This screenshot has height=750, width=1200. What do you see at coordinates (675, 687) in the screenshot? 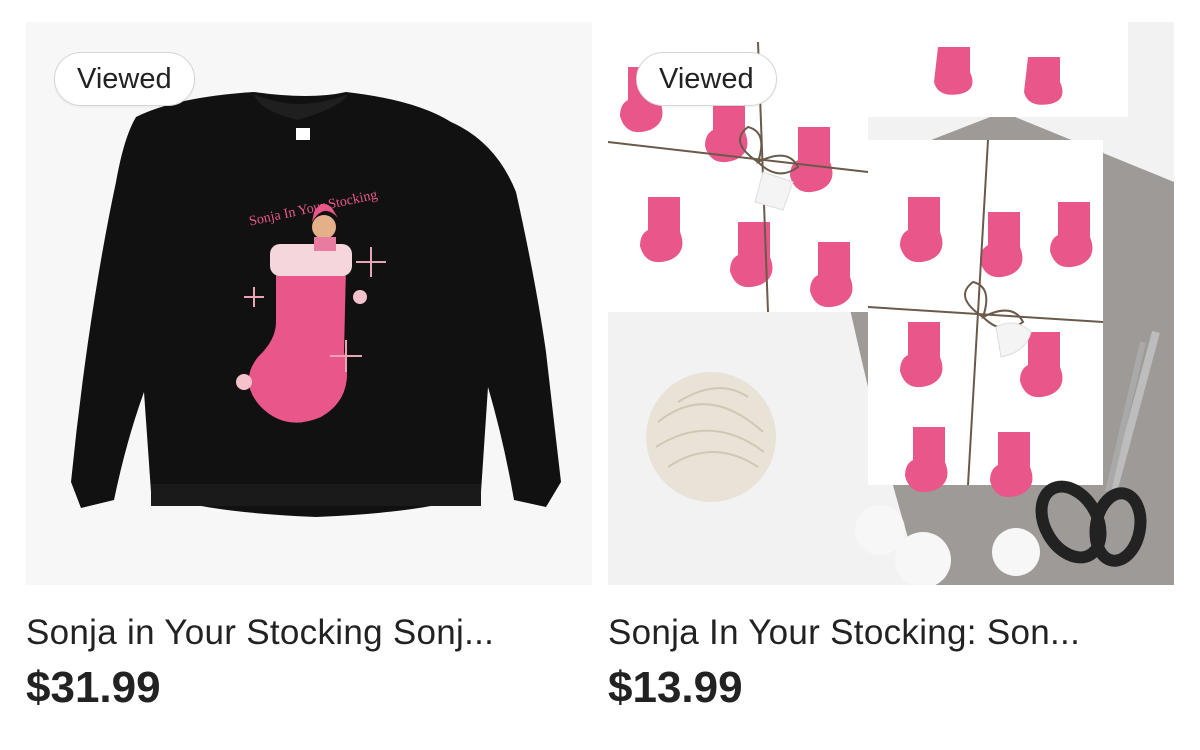
I see `listing-price: $13.99` at bounding box center [675, 687].